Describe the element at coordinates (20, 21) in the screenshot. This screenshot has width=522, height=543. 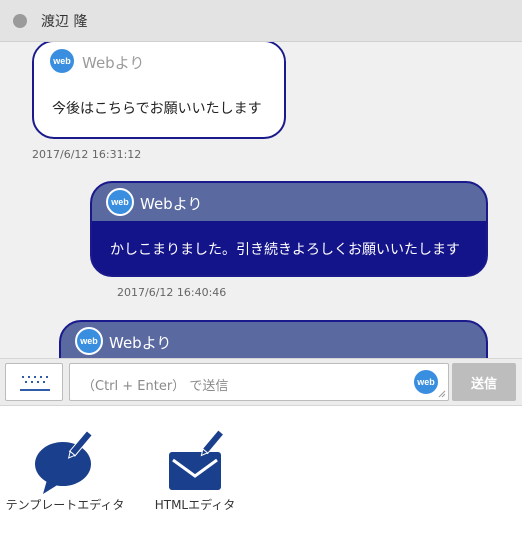
I see `status-dot` at that location.